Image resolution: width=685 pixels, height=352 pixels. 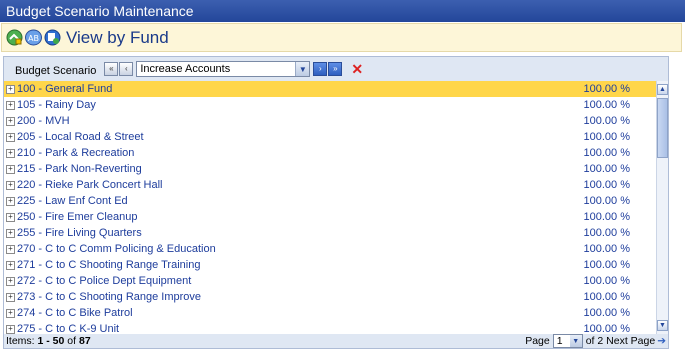 I want to click on fund-name: 215 - Park Non-Reverting, so click(x=79, y=169).